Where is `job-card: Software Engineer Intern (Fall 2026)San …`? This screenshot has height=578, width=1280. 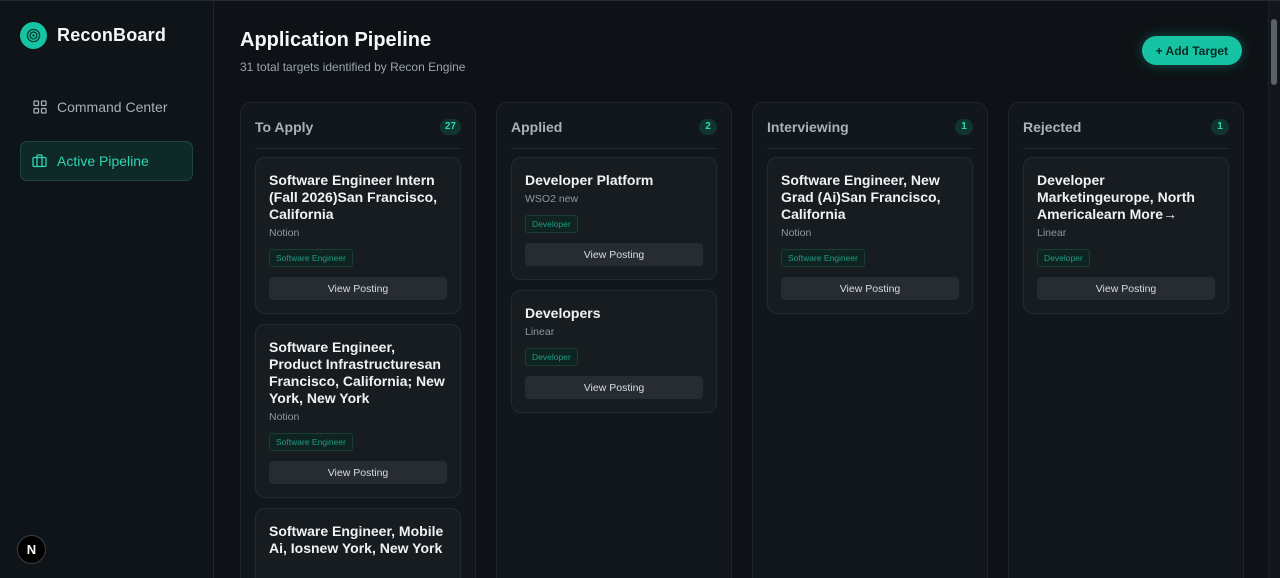 job-card: Software Engineer Intern (Fall 2026)San … is located at coordinates (358, 235).